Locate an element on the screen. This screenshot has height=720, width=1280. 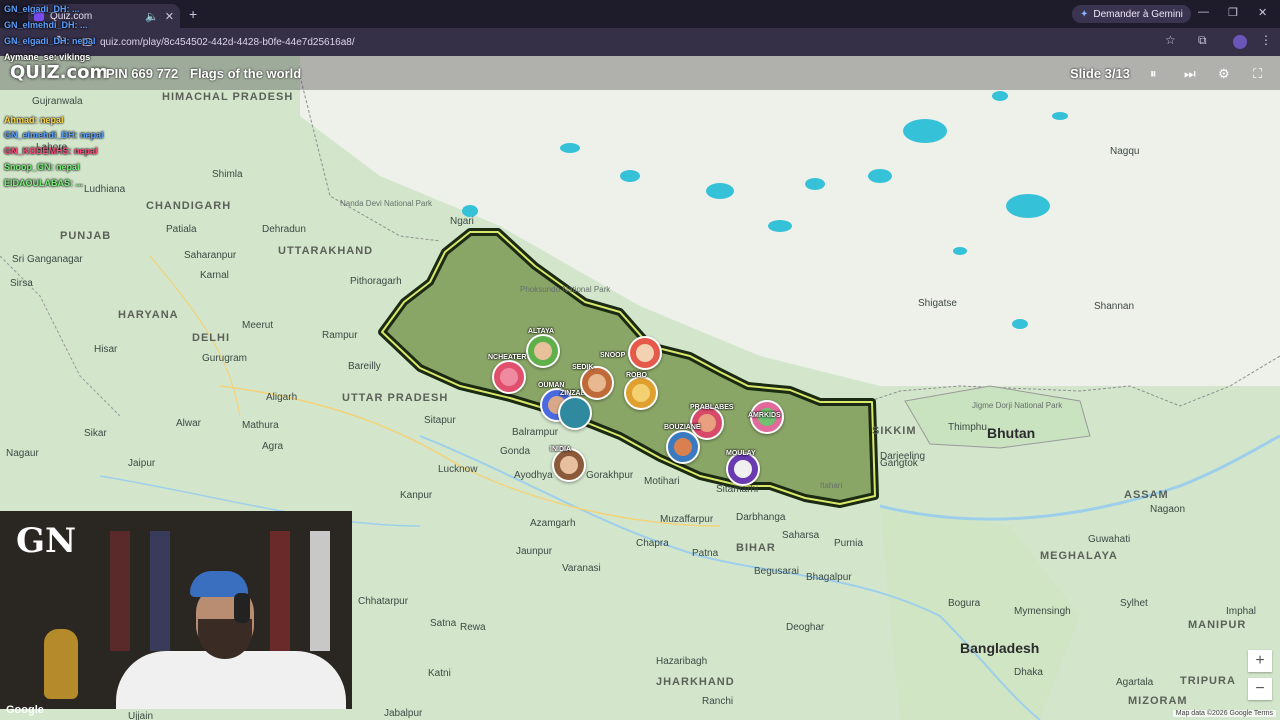
city-label: Thimphu is located at coordinates (967, 427).